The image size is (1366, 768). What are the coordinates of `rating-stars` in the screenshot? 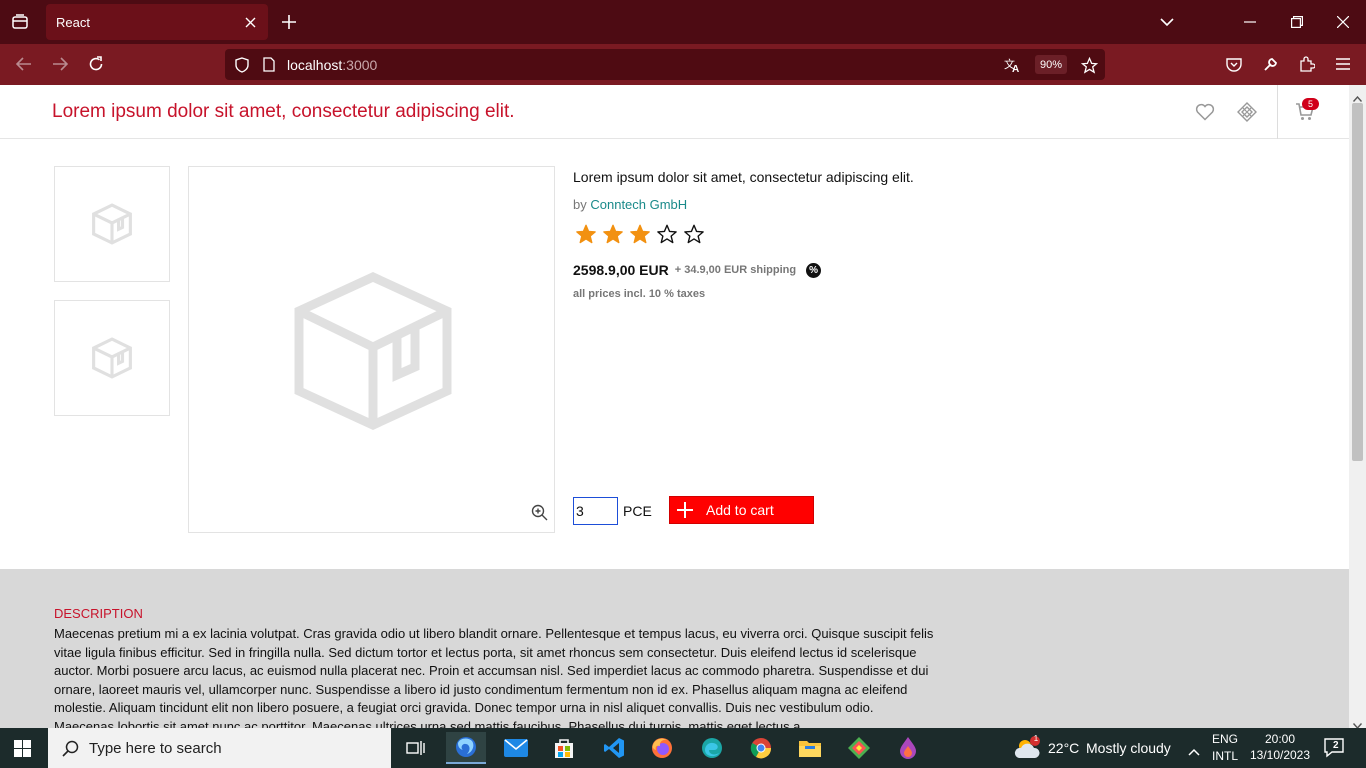 It's located at (640, 234).